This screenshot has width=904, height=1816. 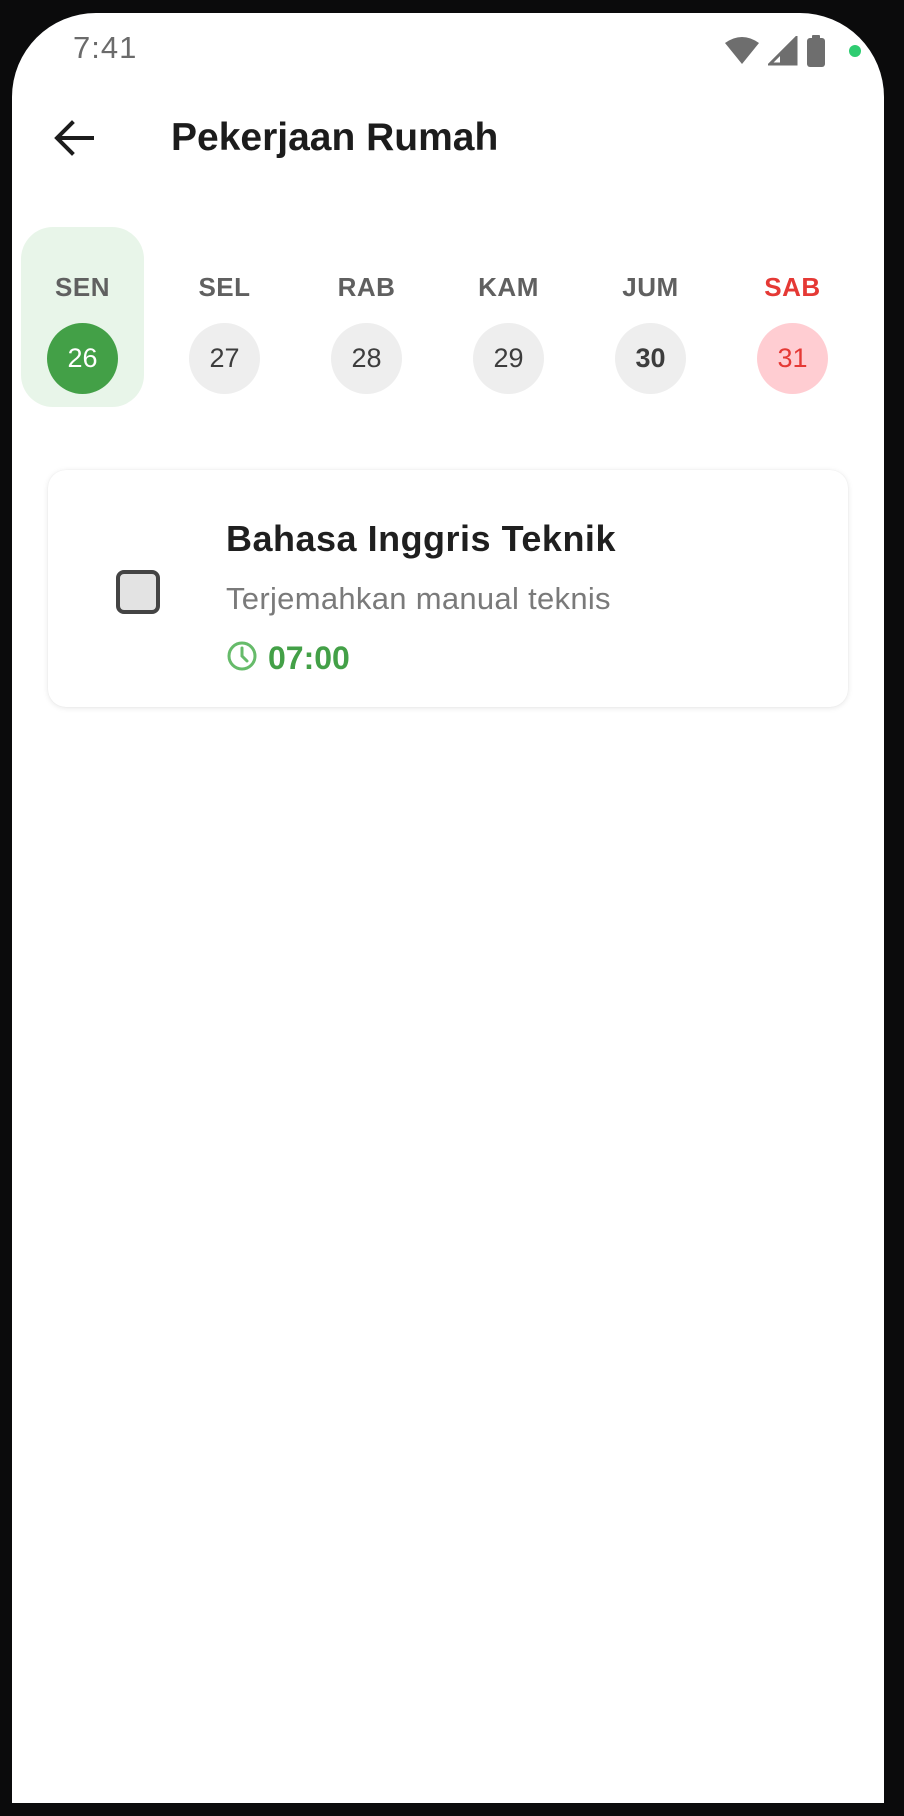 What do you see at coordinates (366, 287) in the screenshot?
I see `day-label: RAB` at bounding box center [366, 287].